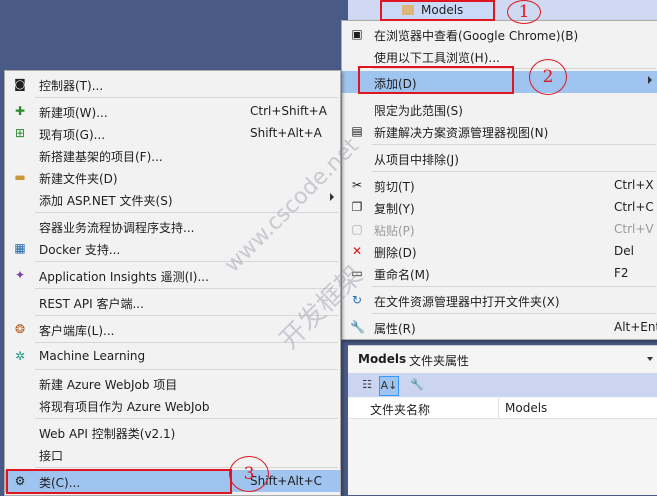 The width and height of the screenshot is (657, 496). What do you see at coordinates (172, 383) in the screenshot?
I see `add-item-new-webjob: 新建 Azure WebJob 项目` at bounding box center [172, 383].